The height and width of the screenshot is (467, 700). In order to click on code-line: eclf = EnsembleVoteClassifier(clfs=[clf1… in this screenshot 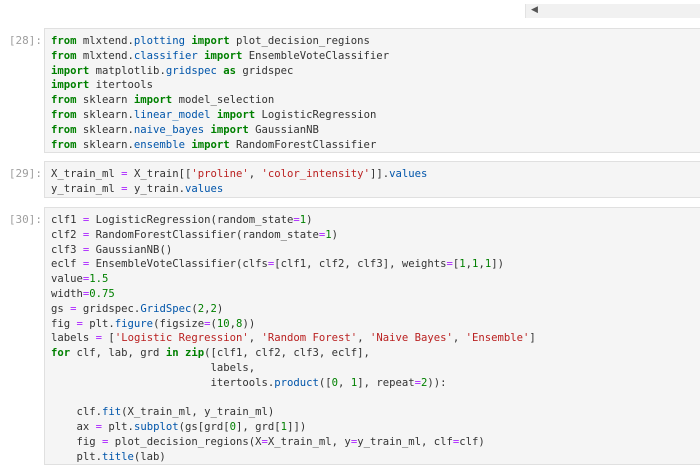, I will do `click(375, 264)`.